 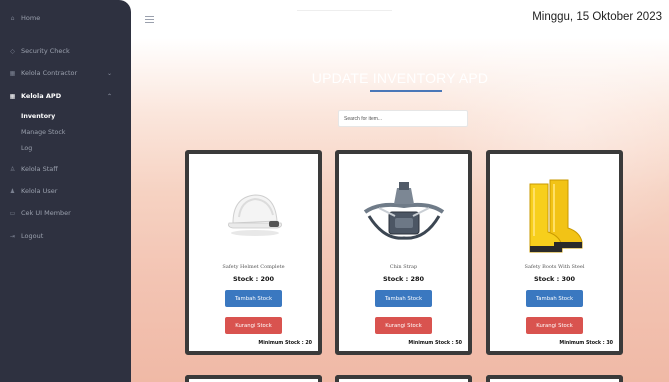 I want to click on user-icon: ♙, so click(x=12, y=169).